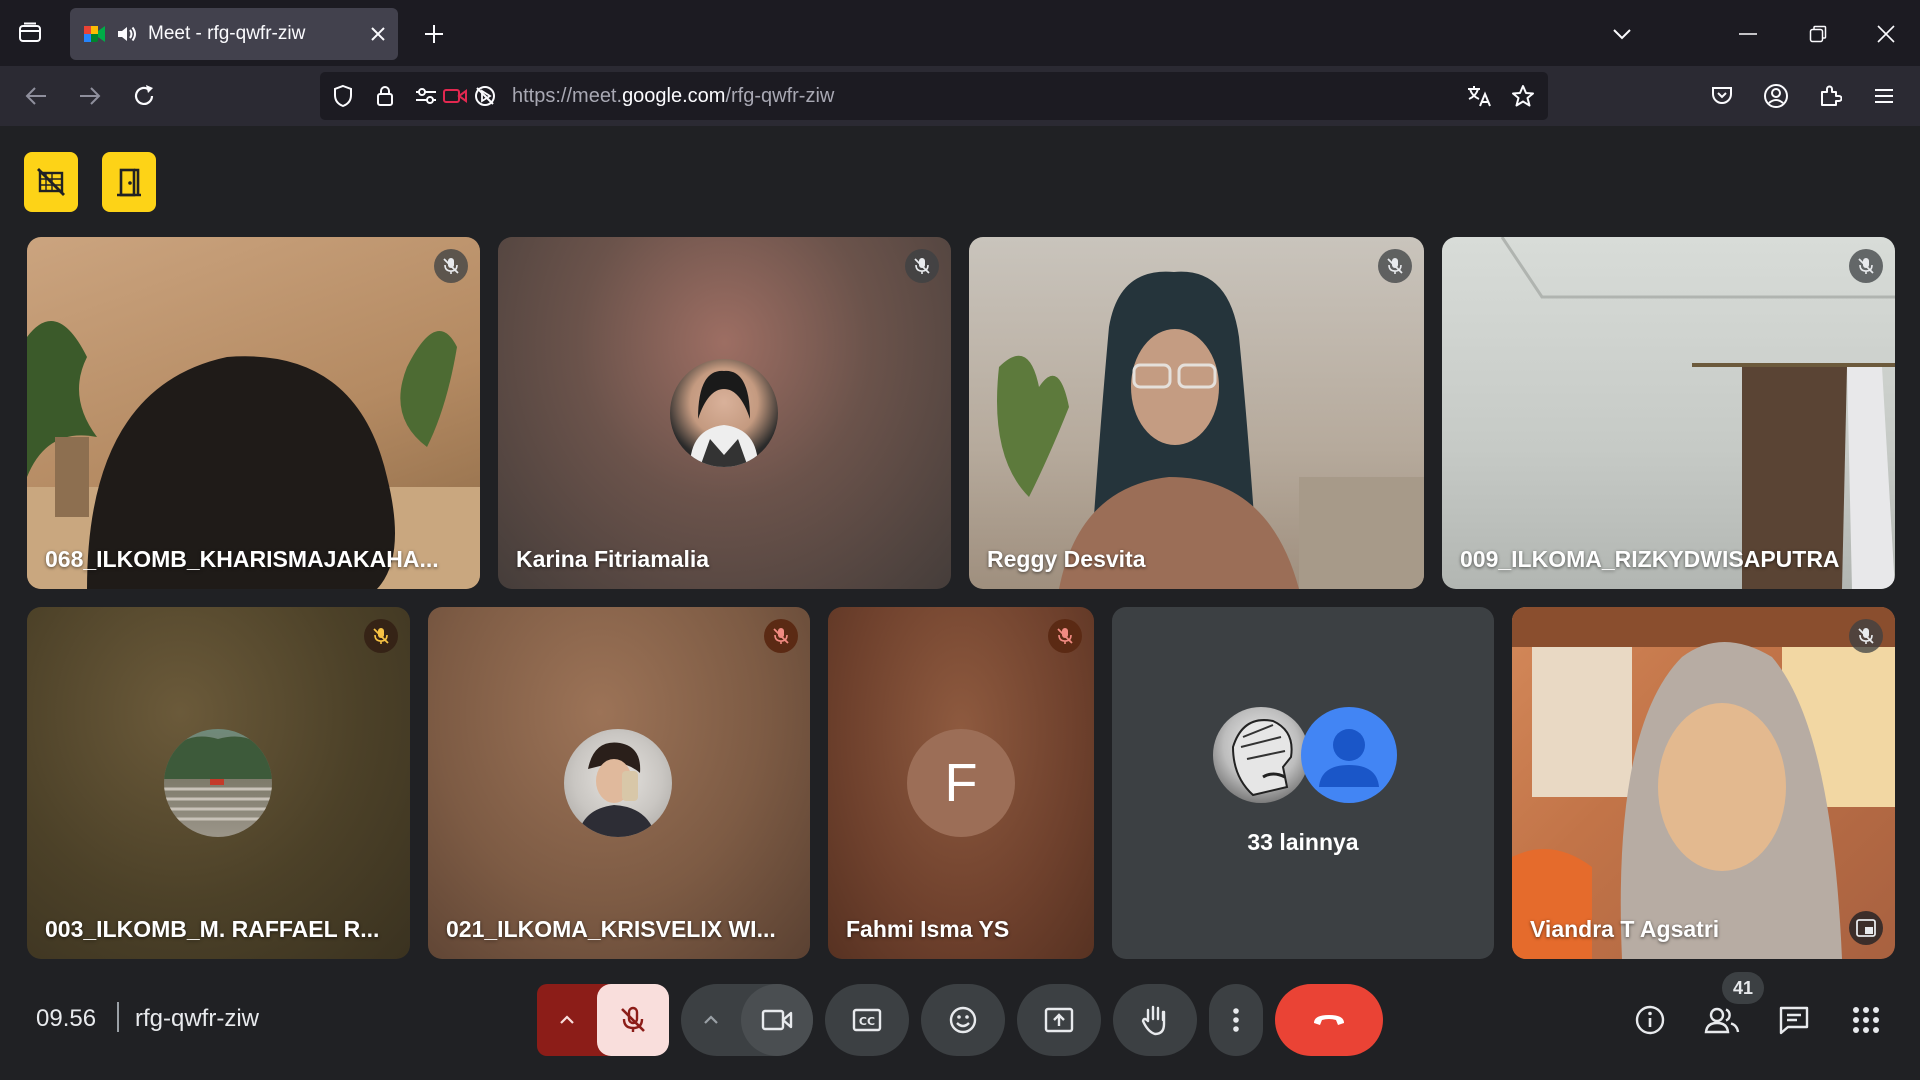  I want to click on end-call-button, so click(1329, 1020).